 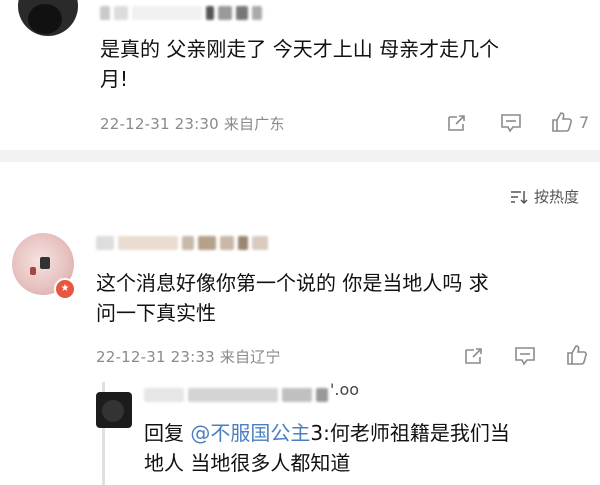 I want to click on mention-link: @不服国公主, so click(x=250, y=433).